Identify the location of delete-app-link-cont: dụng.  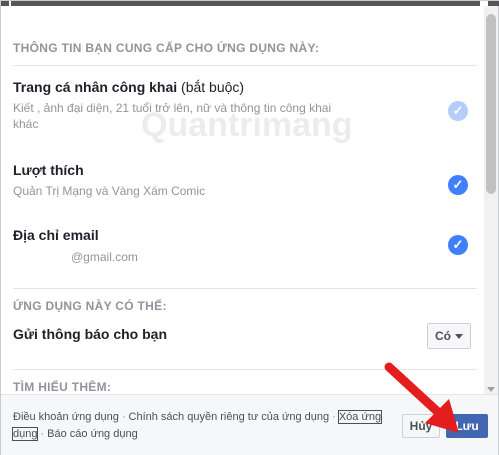
(25, 434).